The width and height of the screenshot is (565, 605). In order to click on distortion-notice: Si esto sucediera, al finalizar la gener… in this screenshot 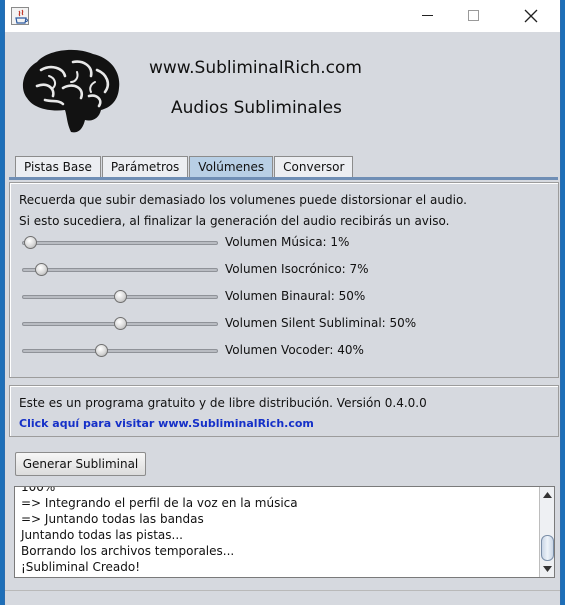, I will do `click(234, 221)`.